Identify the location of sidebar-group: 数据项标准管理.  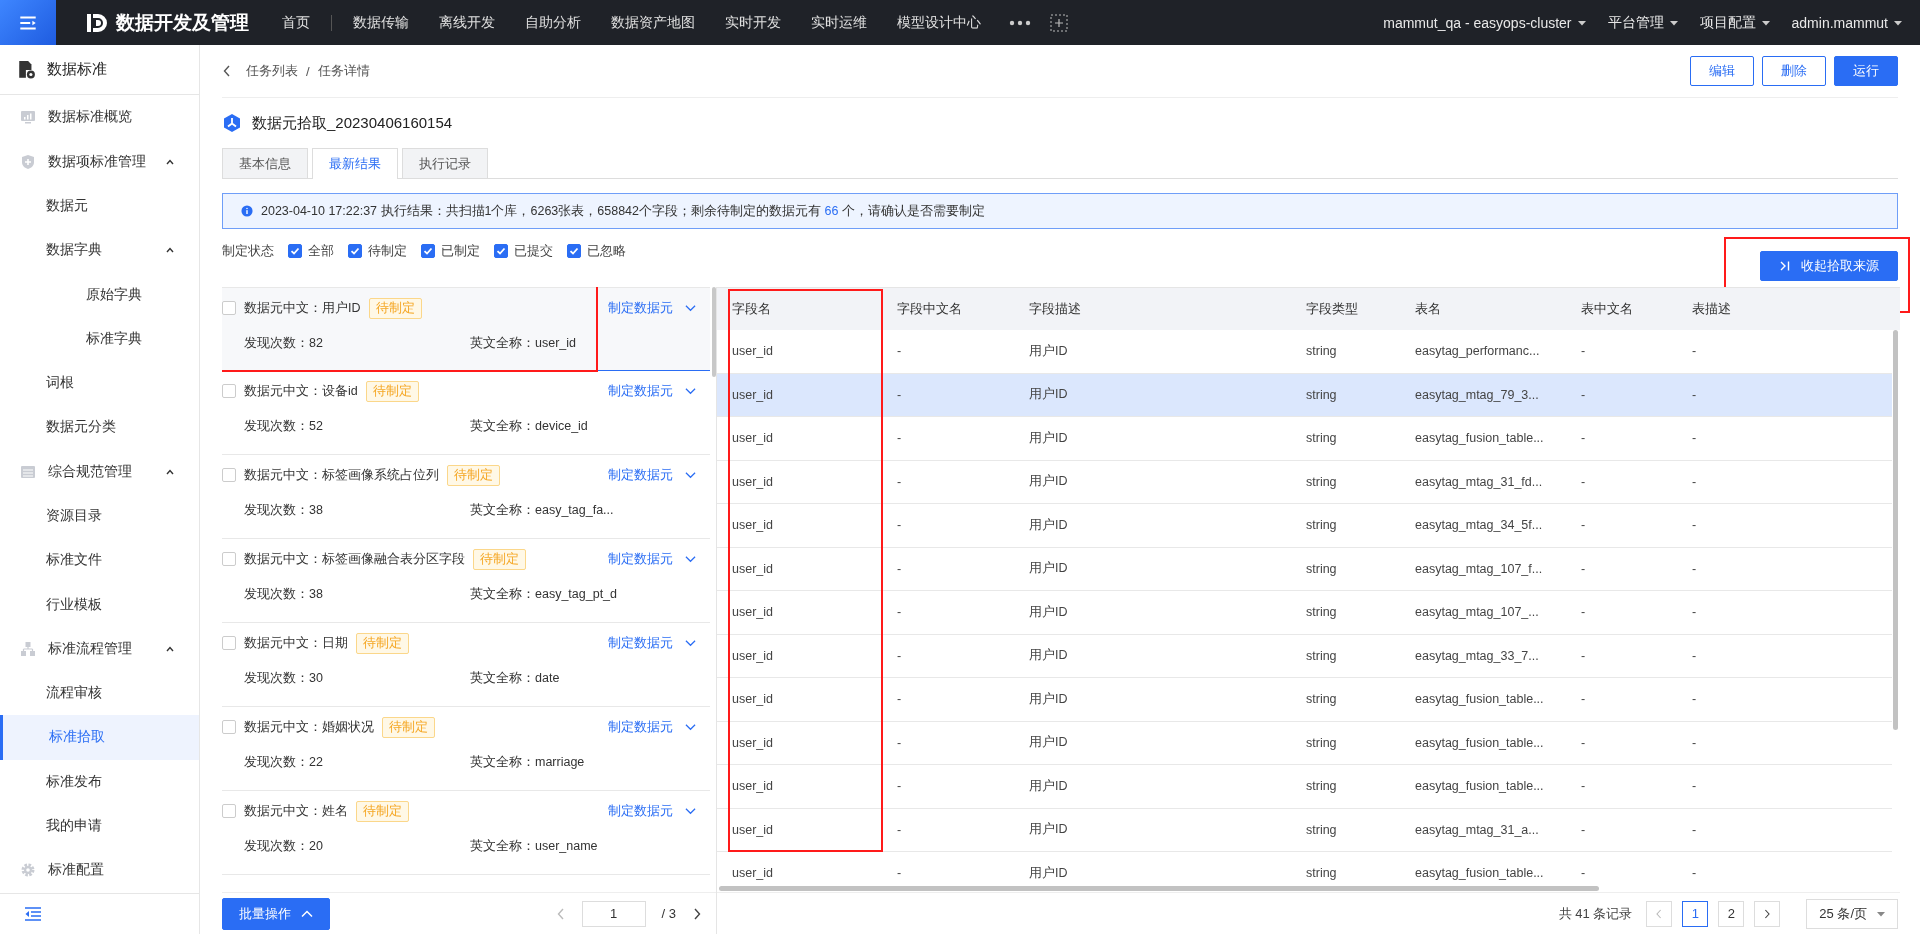
(99, 161).